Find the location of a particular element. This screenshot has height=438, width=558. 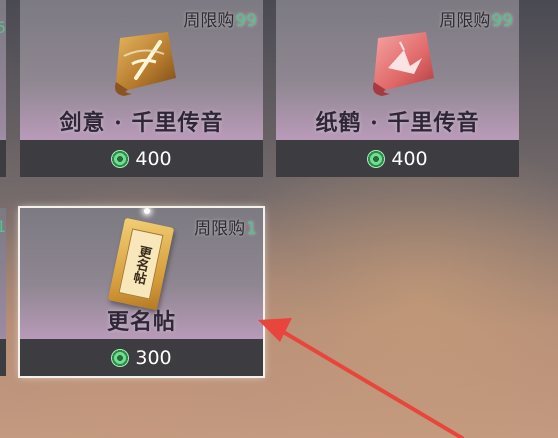

red-arrow-icon is located at coordinates (361, 378).